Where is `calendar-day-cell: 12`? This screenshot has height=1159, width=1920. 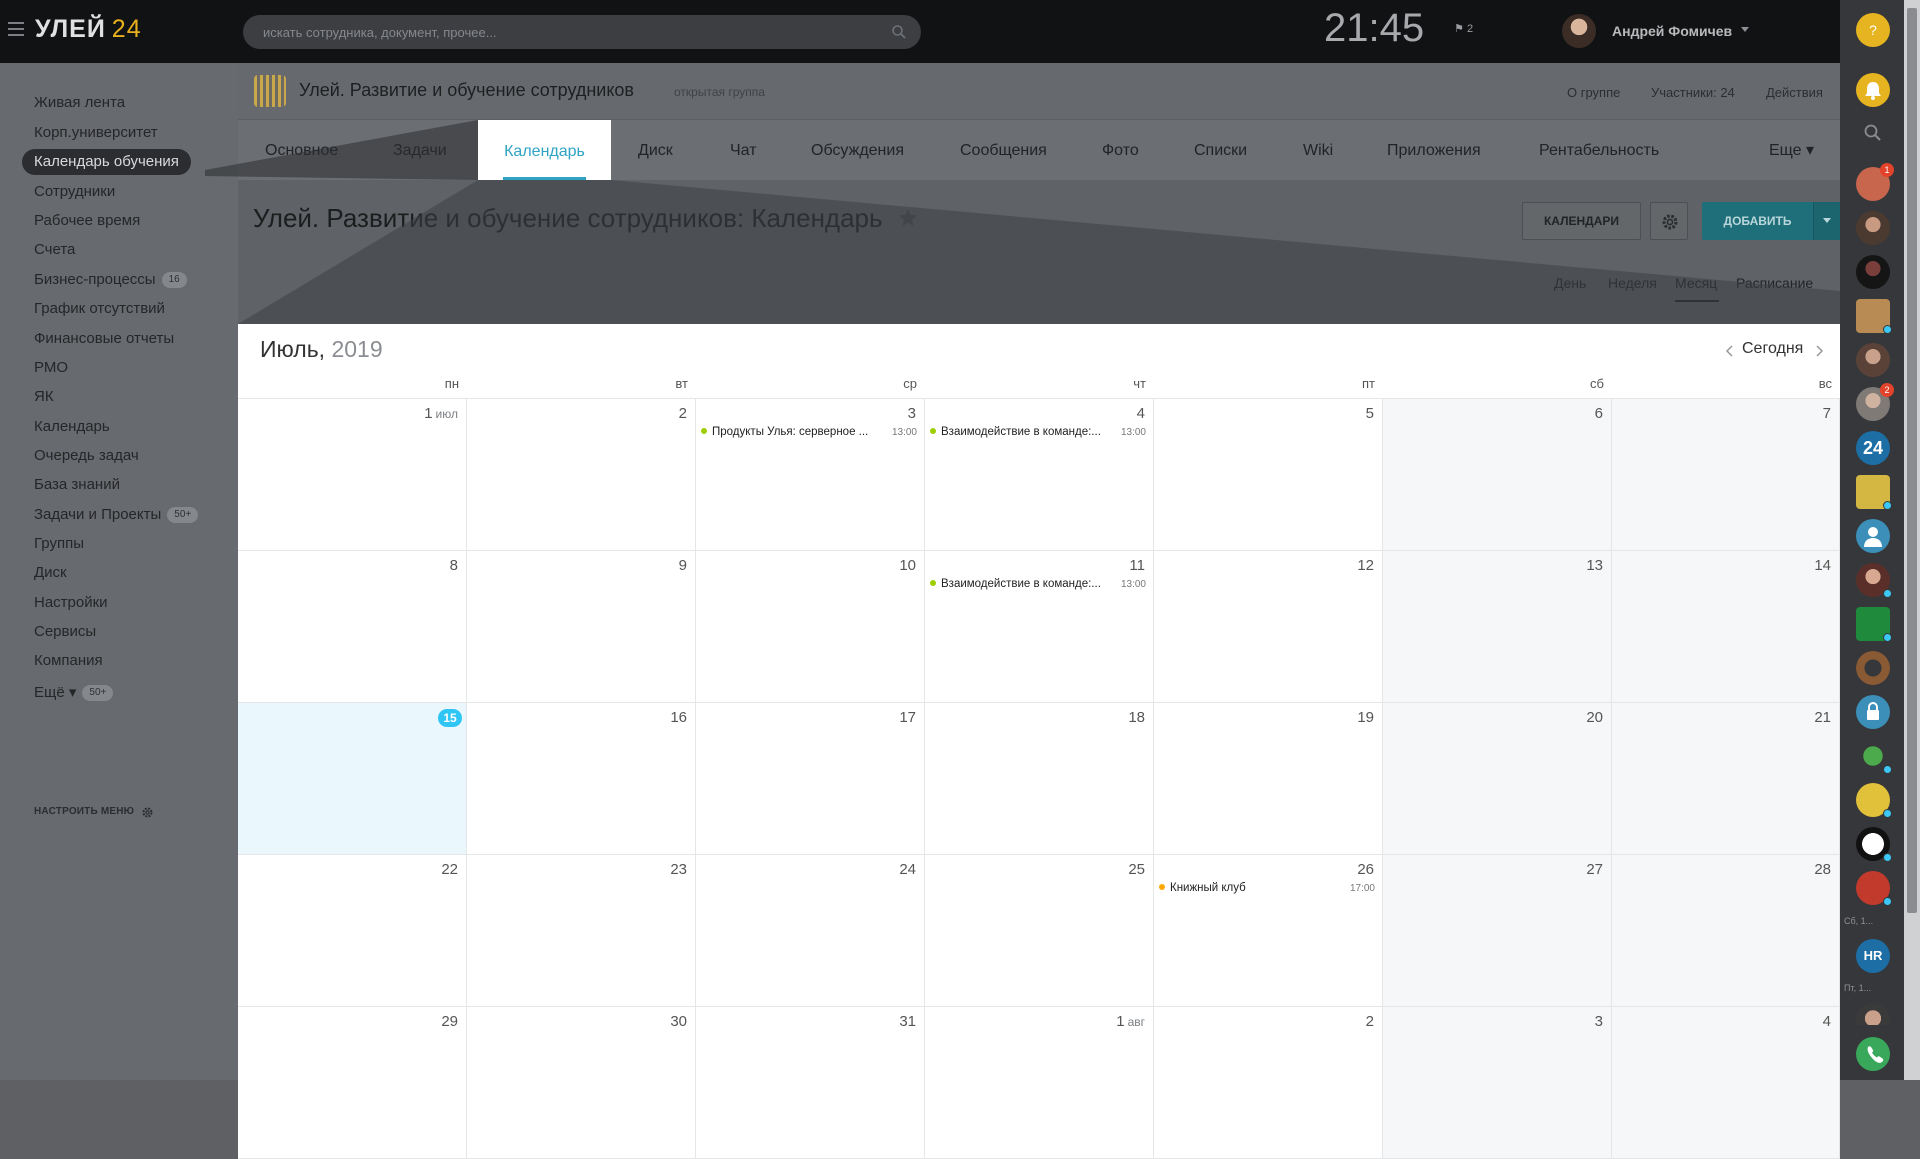 calendar-day-cell: 12 is located at coordinates (1268, 627).